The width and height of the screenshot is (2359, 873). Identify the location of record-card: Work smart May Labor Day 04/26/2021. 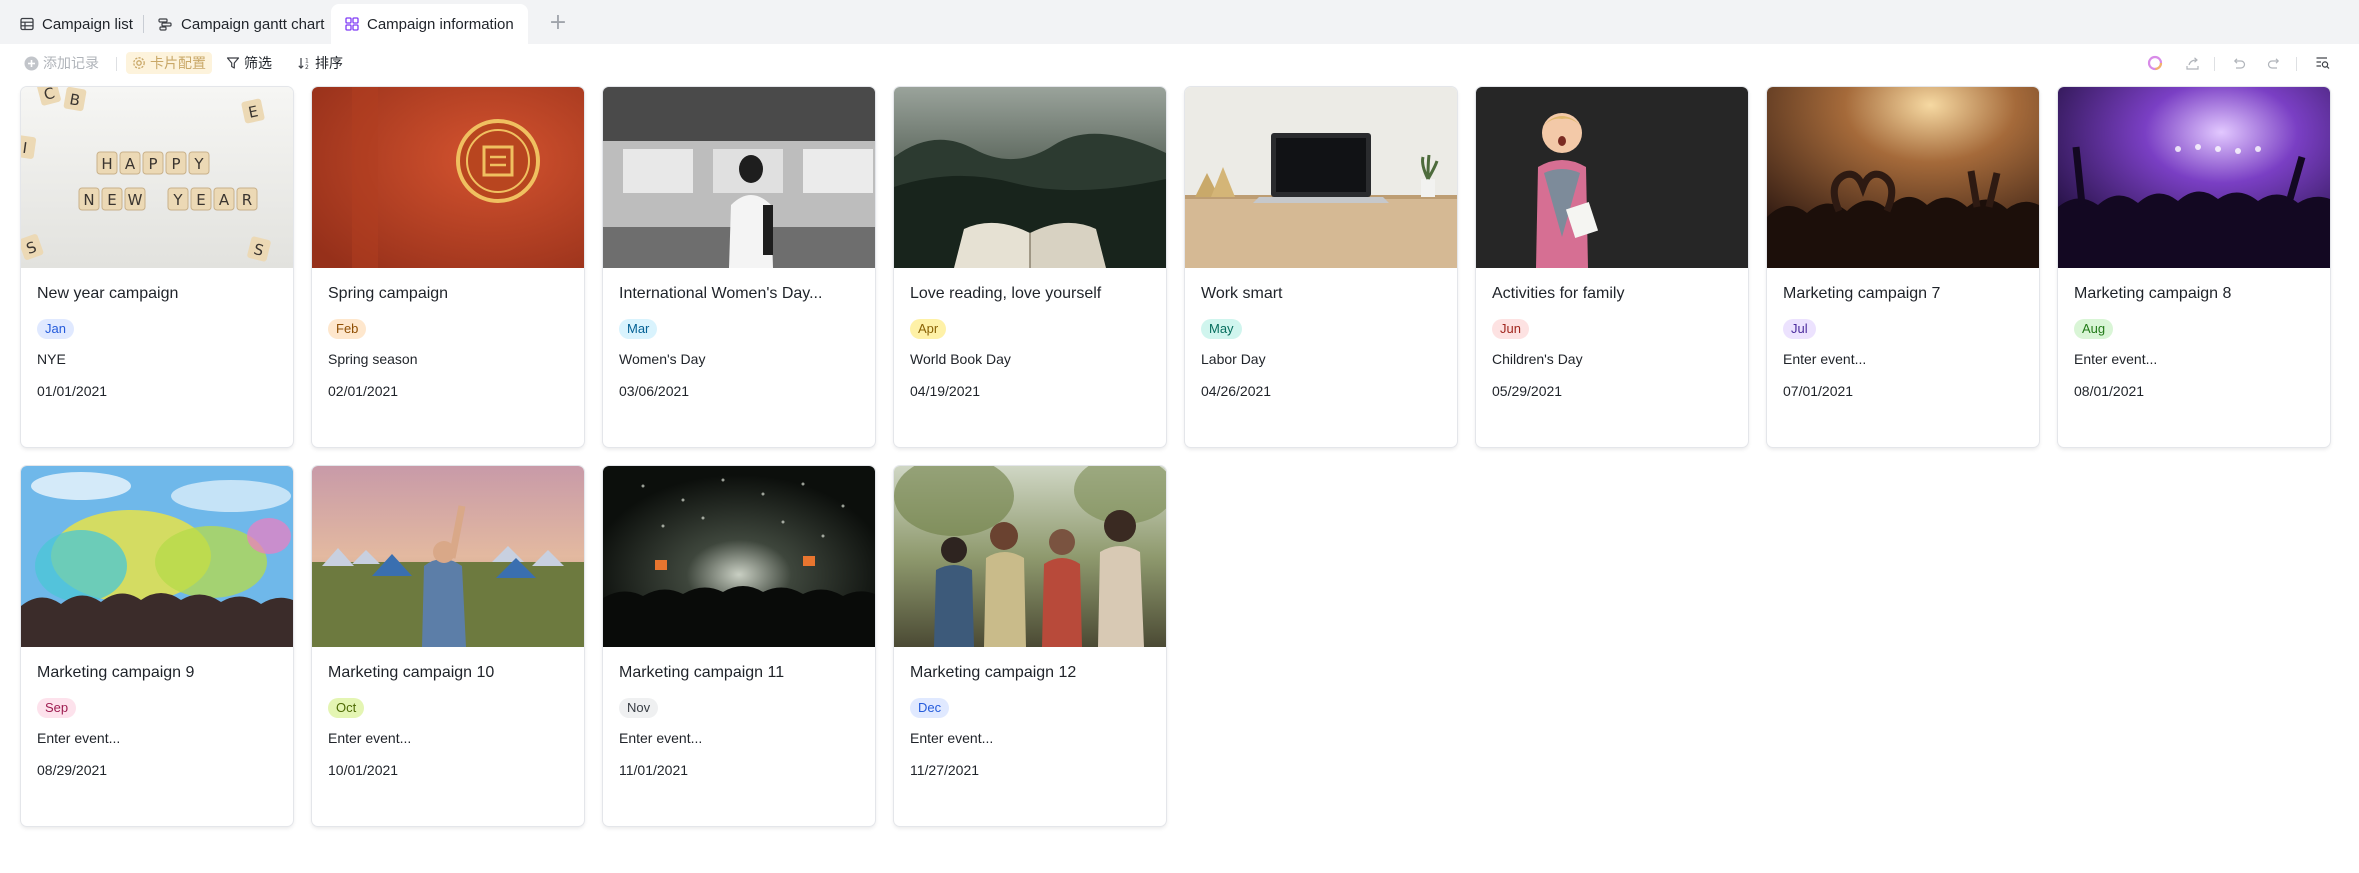
(1321, 267).